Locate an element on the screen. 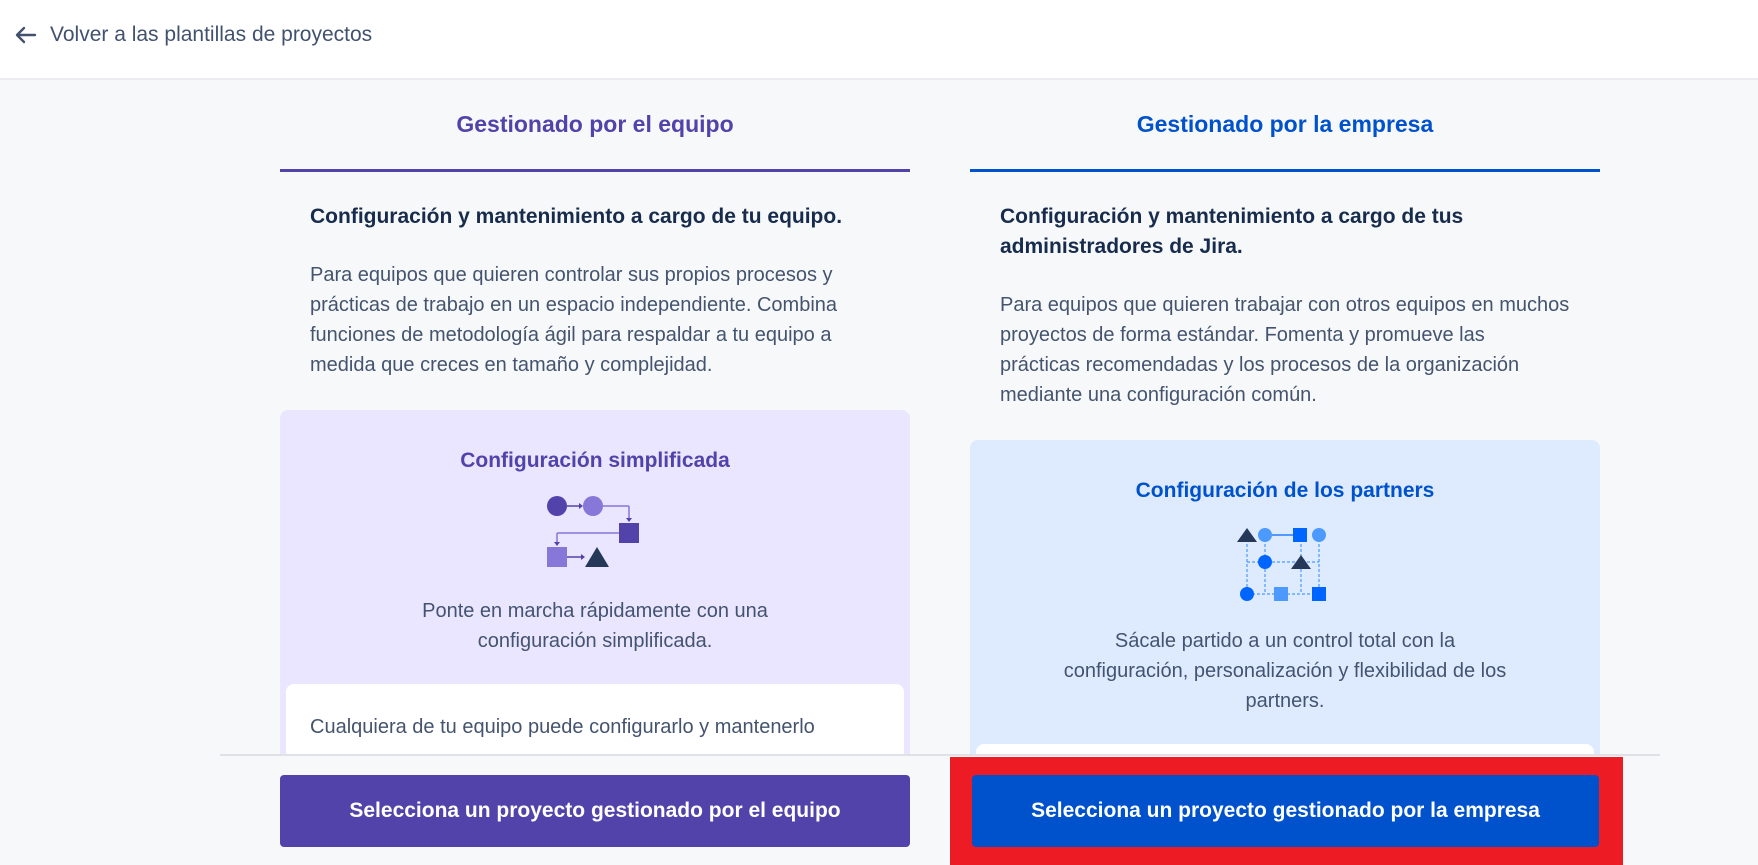 This screenshot has height=865, width=1758. partner-config-illustration is located at coordinates (1281, 564).